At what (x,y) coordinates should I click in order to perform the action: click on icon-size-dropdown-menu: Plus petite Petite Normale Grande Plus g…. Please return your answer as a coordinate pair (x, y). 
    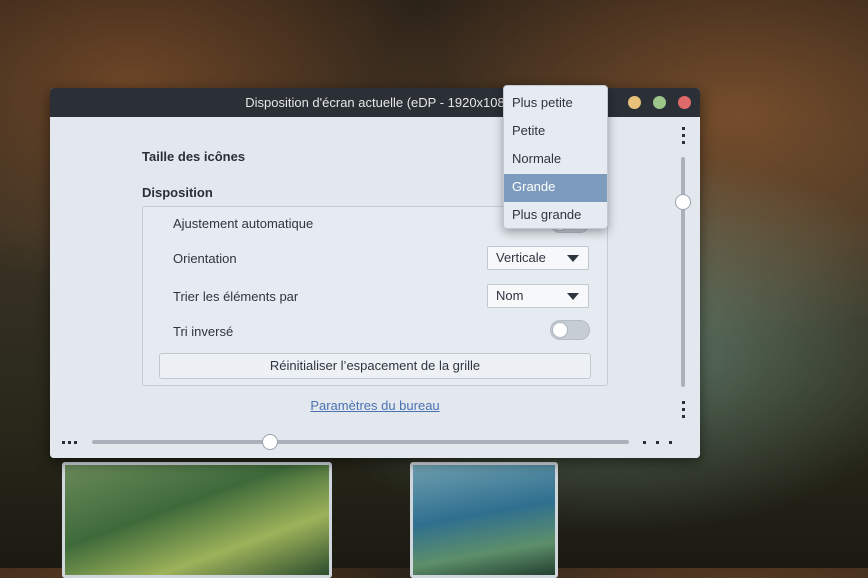
    Looking at the image, I should click on (555, 157).